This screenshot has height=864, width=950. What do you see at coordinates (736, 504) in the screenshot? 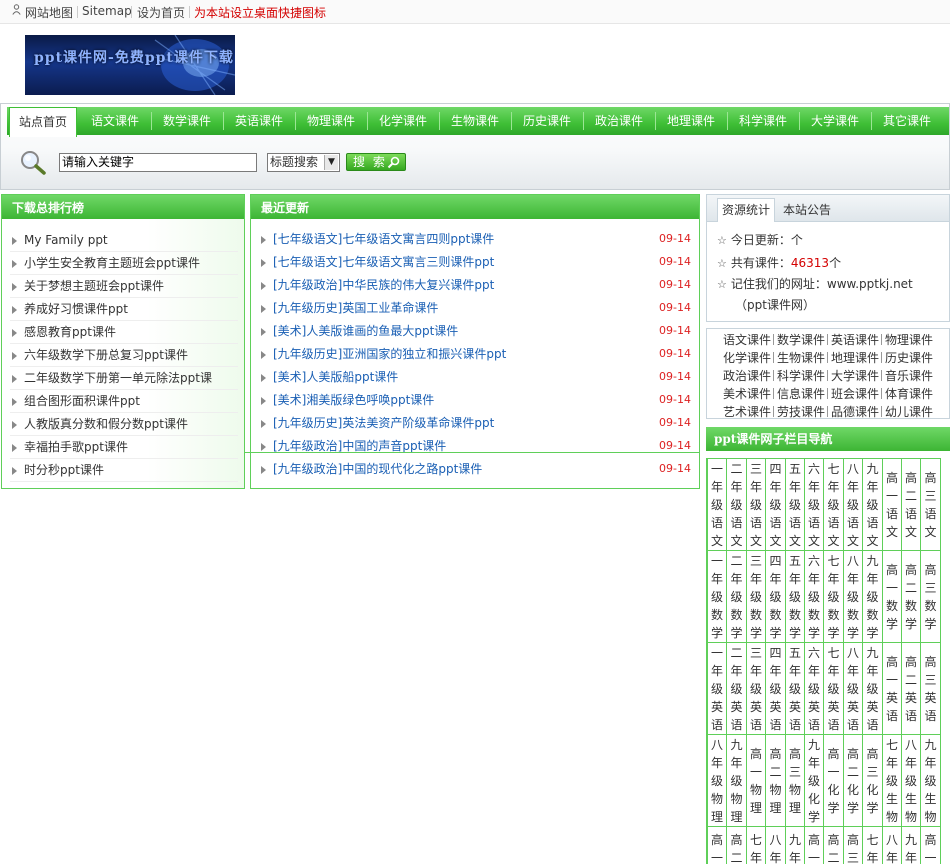
I see `grade-subject-link: 二年级语文` at bounding box center [736, 504].